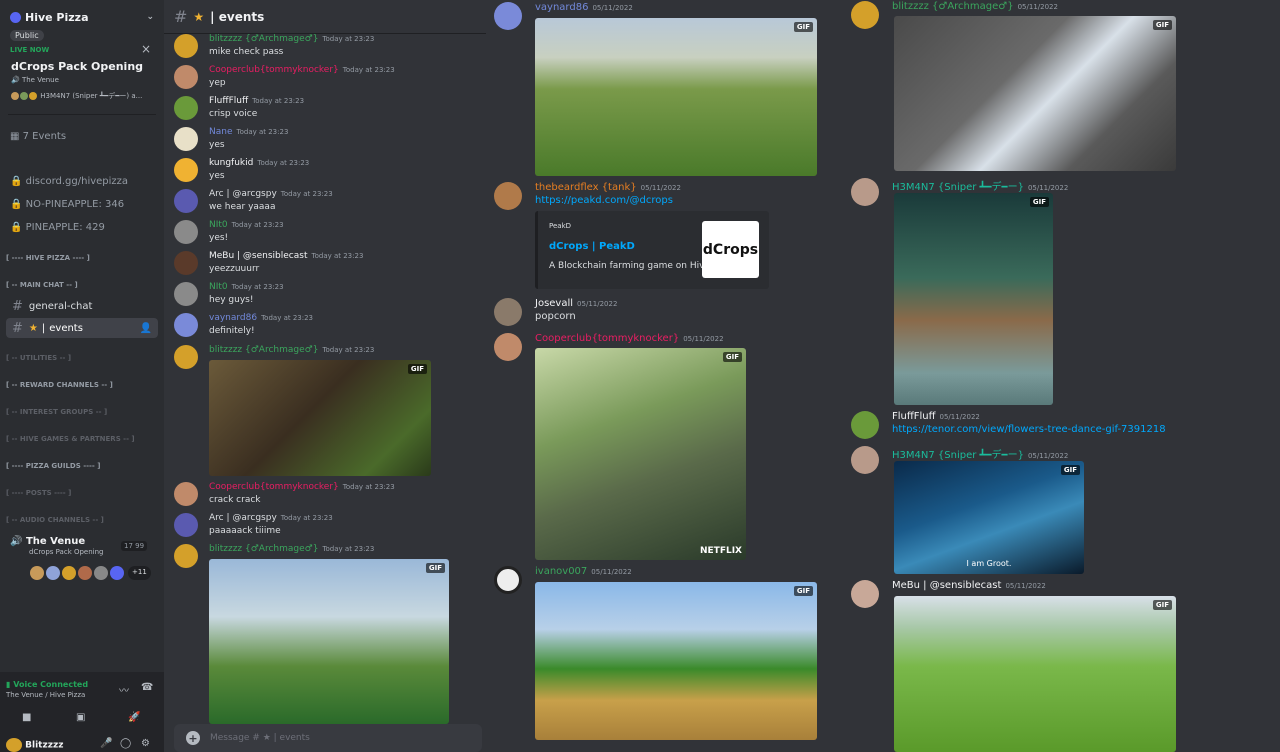  I want to click on noise-suppression-icon: 〰, so click(124, 689).